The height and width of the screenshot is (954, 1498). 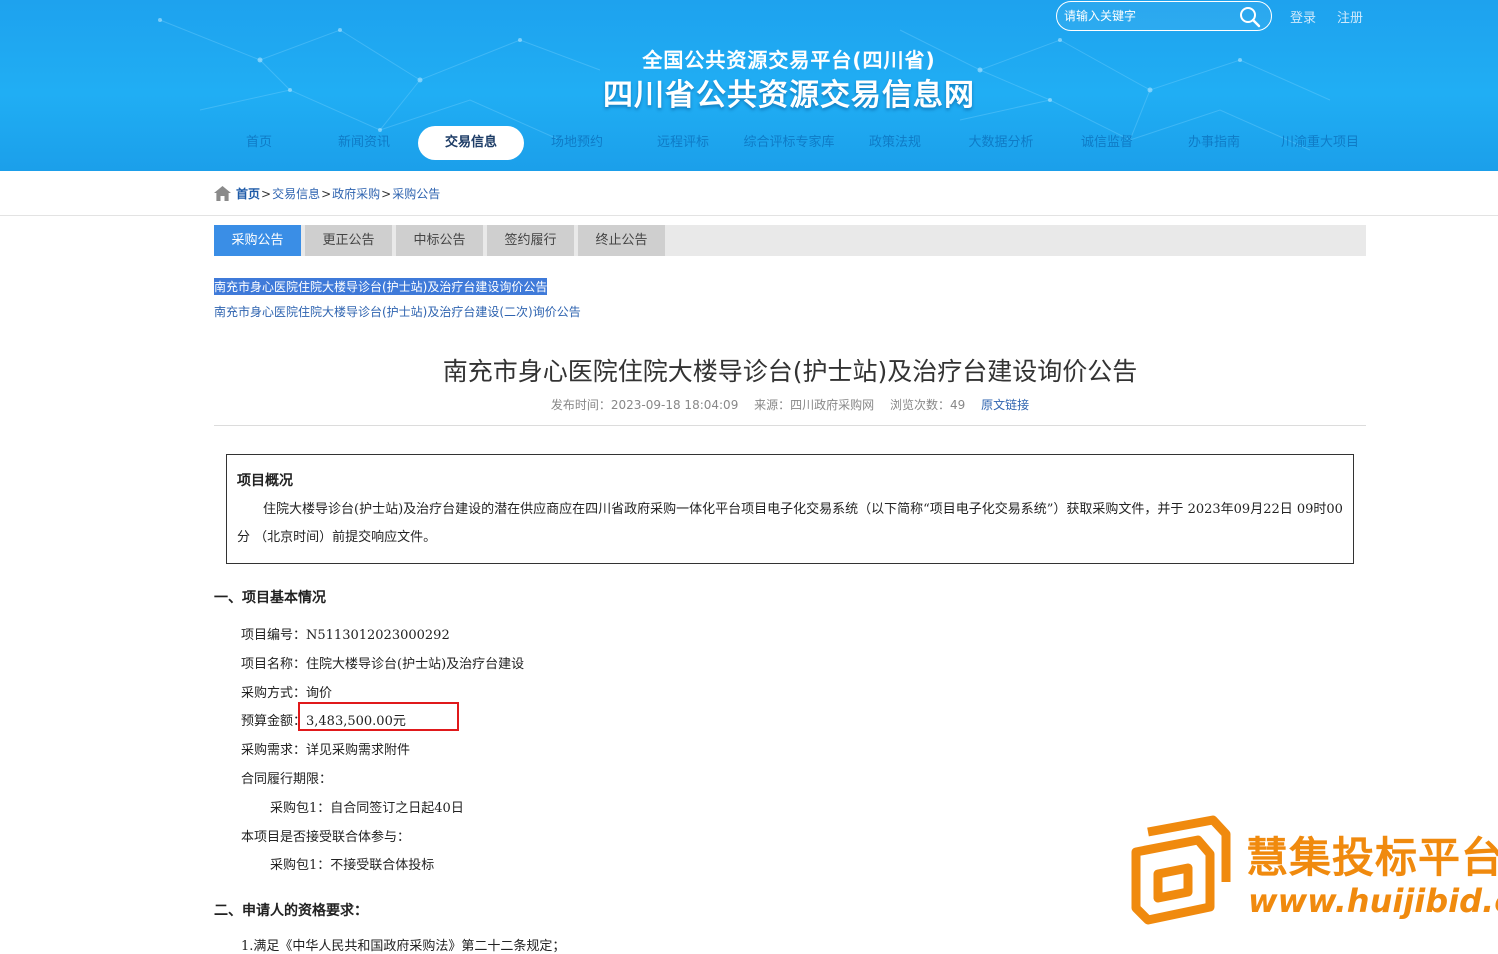 What do you see at coordinates (259, 143) in the screenshot?
I see `nav-home: 首页` at bounding box center [259, 143].